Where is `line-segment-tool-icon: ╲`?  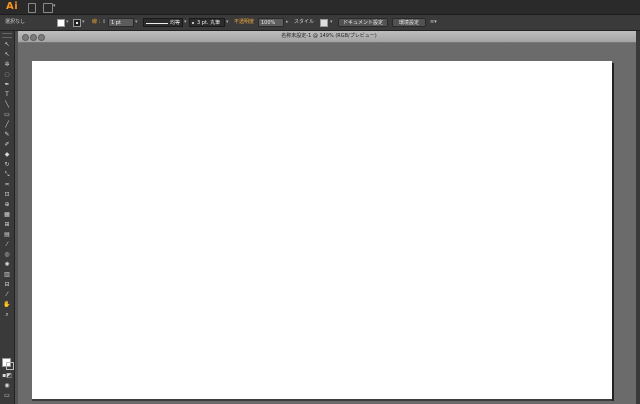
line-segment-tool-icon: ╲ is located at coordinates (7, 104).